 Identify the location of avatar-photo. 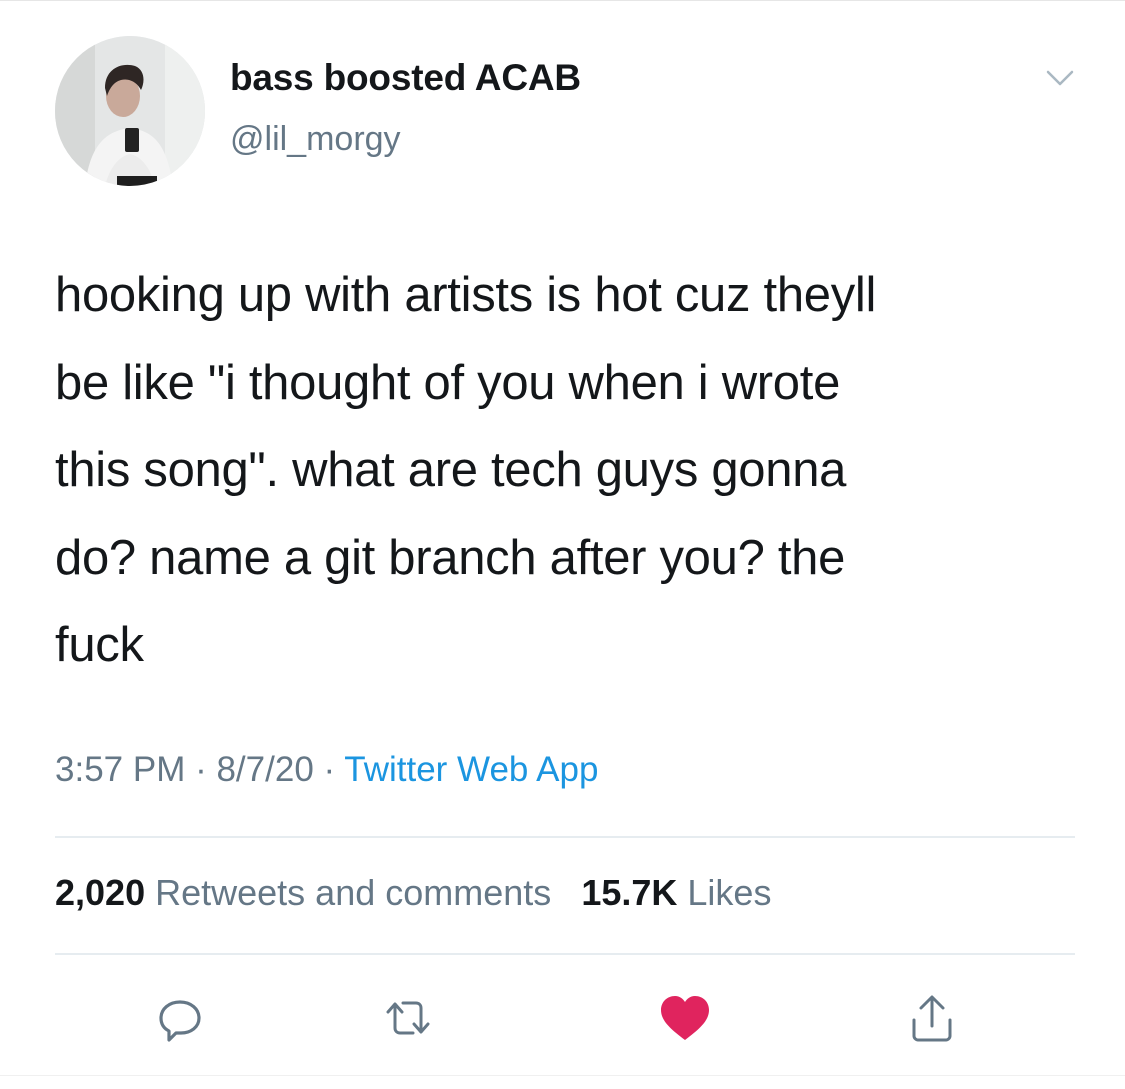
(130, 111).